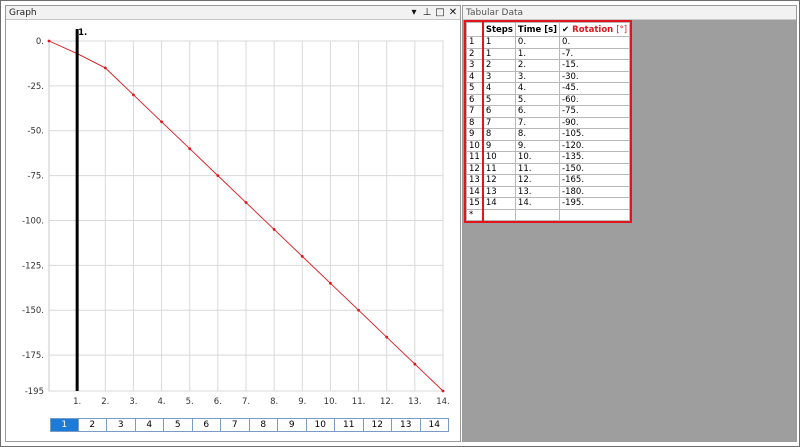 The height and width of the screenshot is (447, 800). Describe the element at coordinates (537, 65) in the screenshot. I see `time-cell: 2.` at that location.